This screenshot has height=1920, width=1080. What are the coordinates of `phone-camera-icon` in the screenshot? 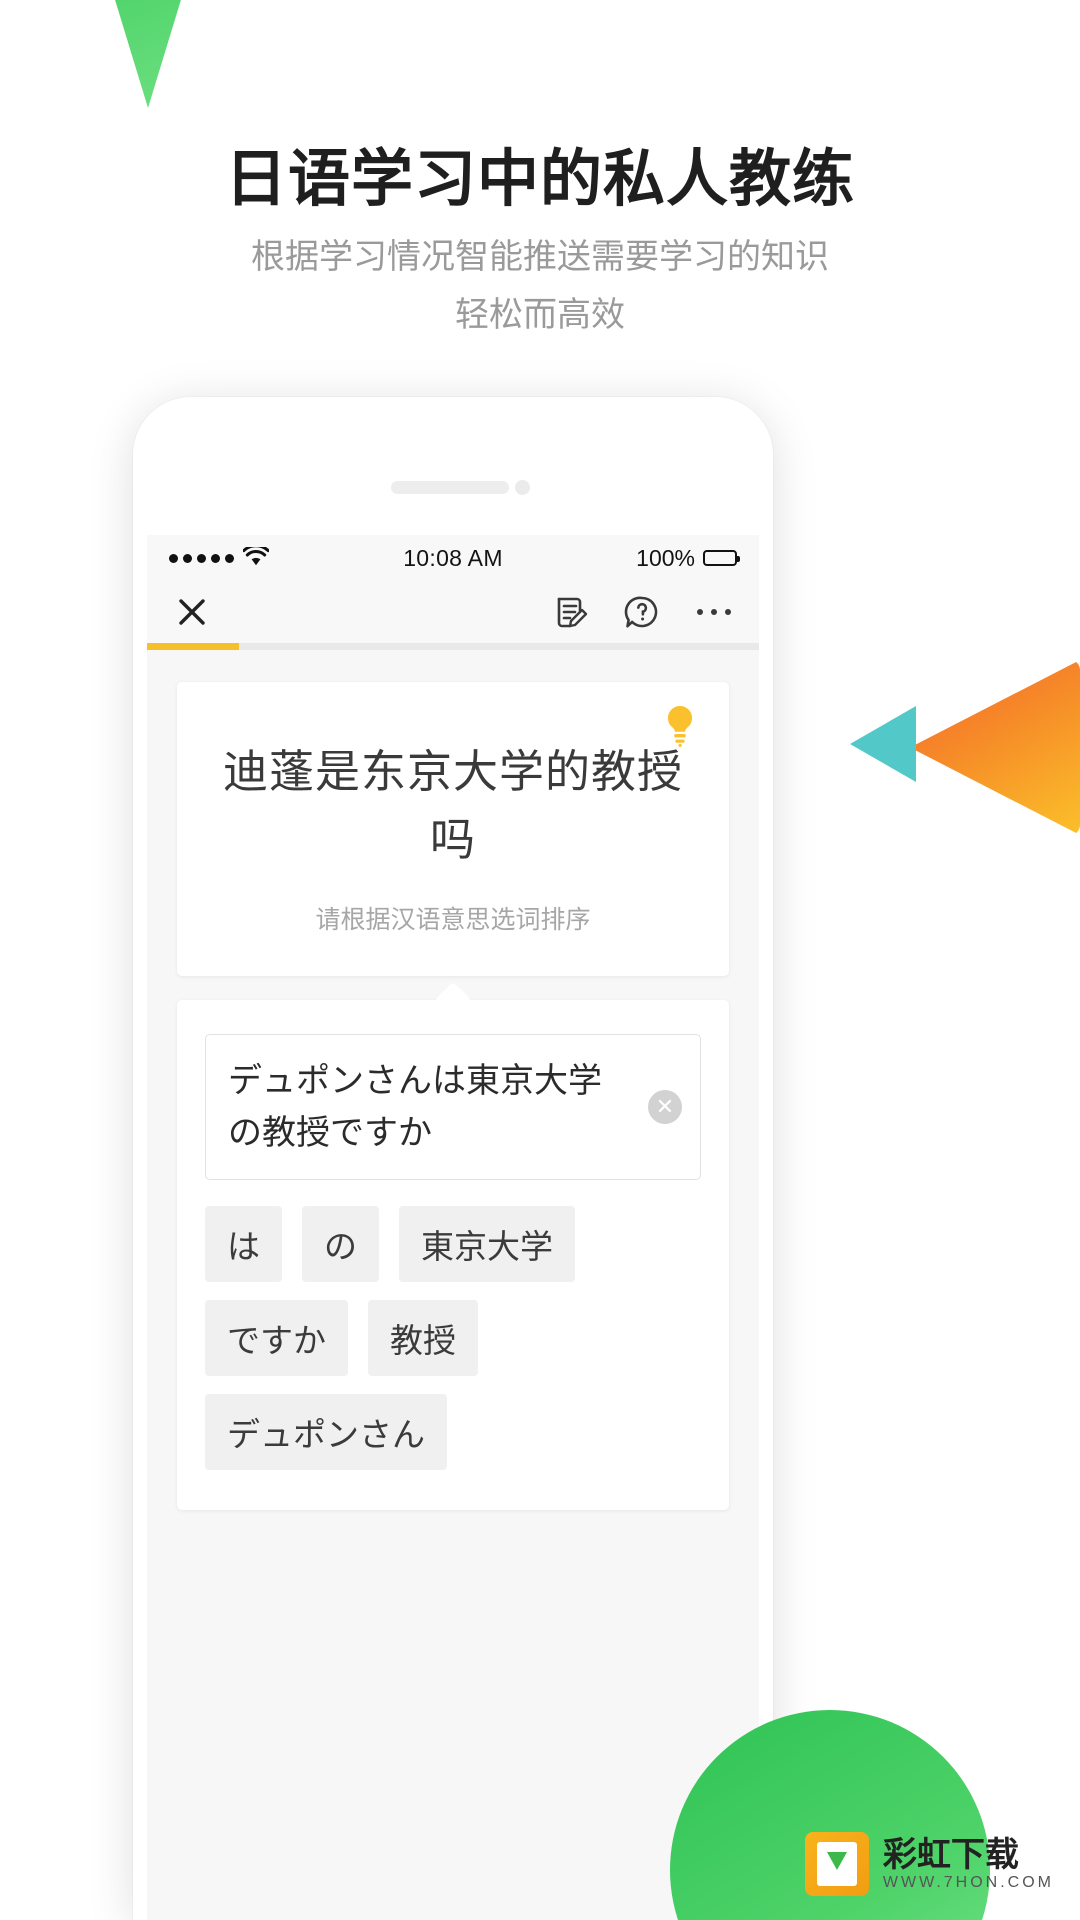 It's located at (522, 487).